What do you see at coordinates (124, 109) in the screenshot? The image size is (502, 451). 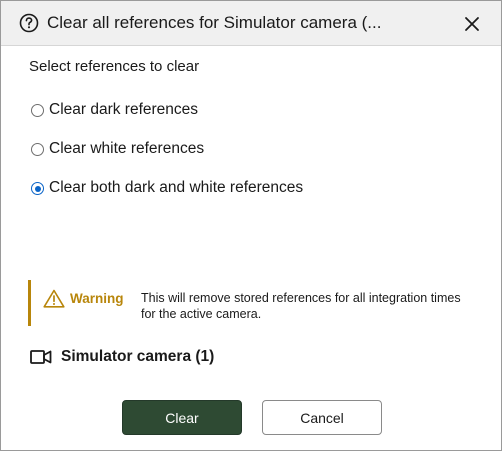 I see `option-label-clear-dark: Clear dark references` at bounding box center [124, 109].